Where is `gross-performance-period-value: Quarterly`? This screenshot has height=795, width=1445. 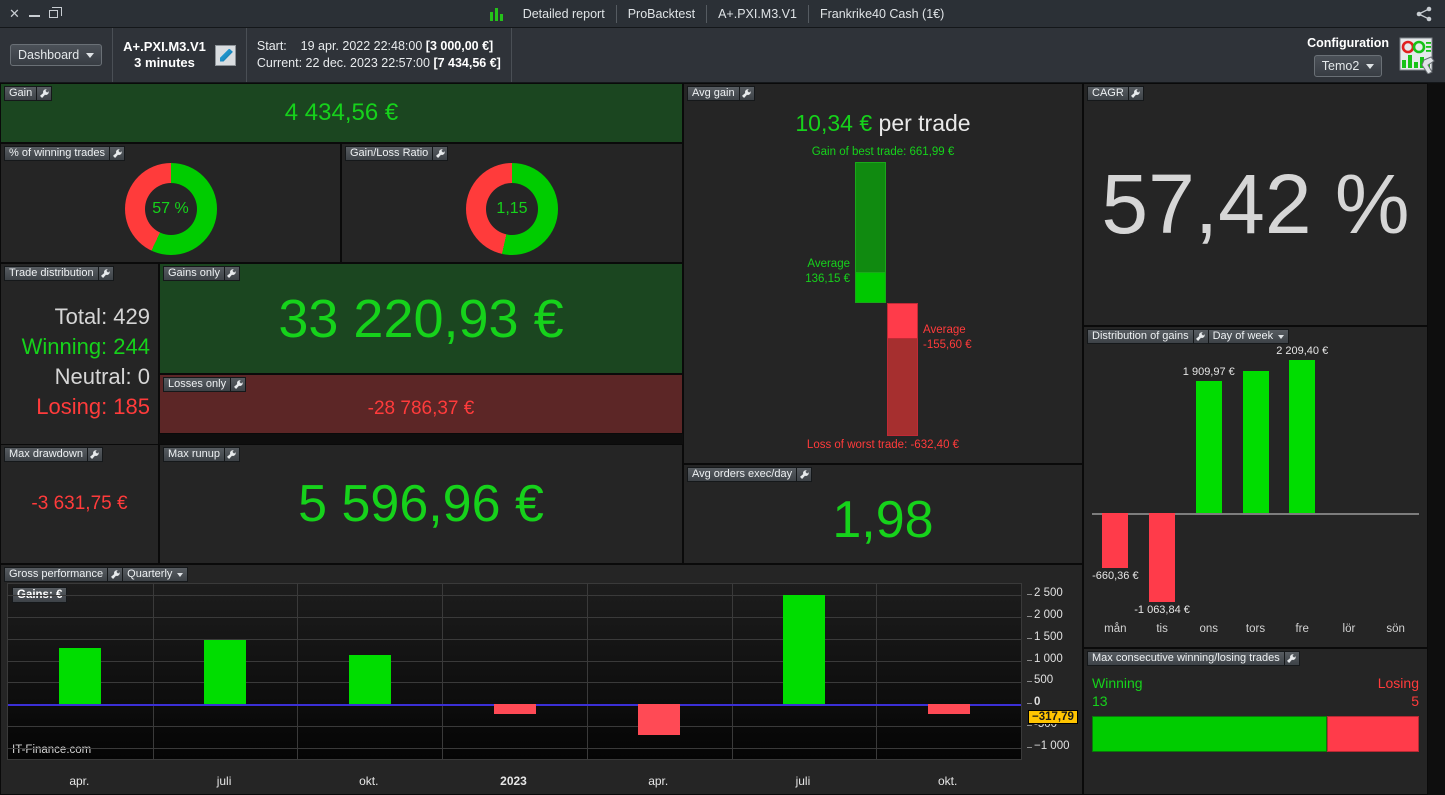
gross-performance-period-value: Quarterly is located at coordinates (150, 574).